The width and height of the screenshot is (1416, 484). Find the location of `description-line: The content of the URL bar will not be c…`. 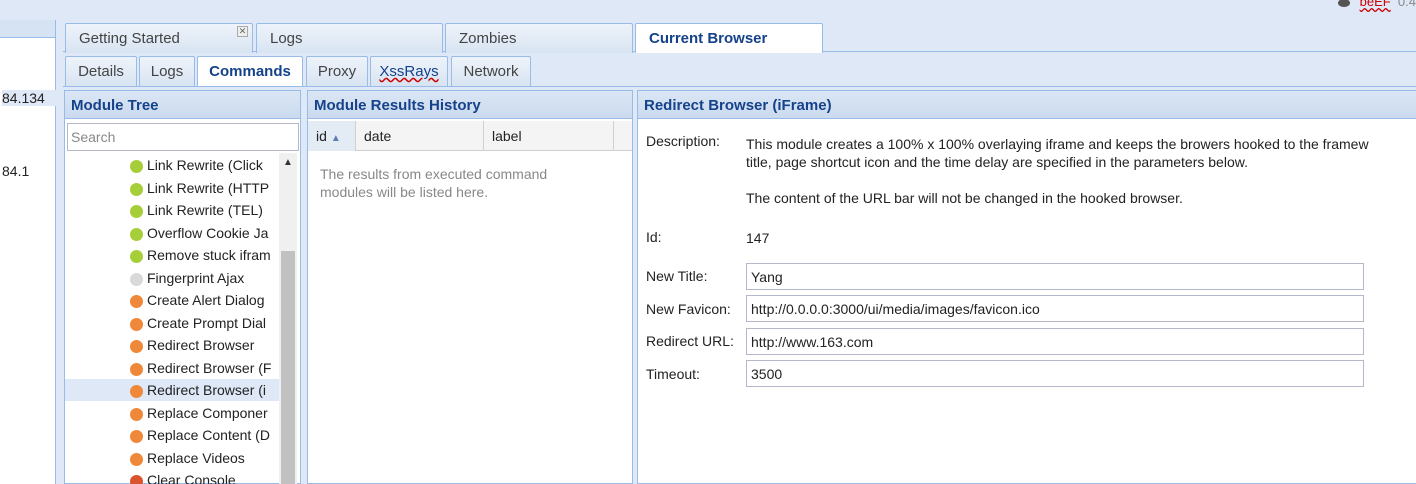

description-line: The content of the URL bar will not be c… is located at coordinates (964, 198).